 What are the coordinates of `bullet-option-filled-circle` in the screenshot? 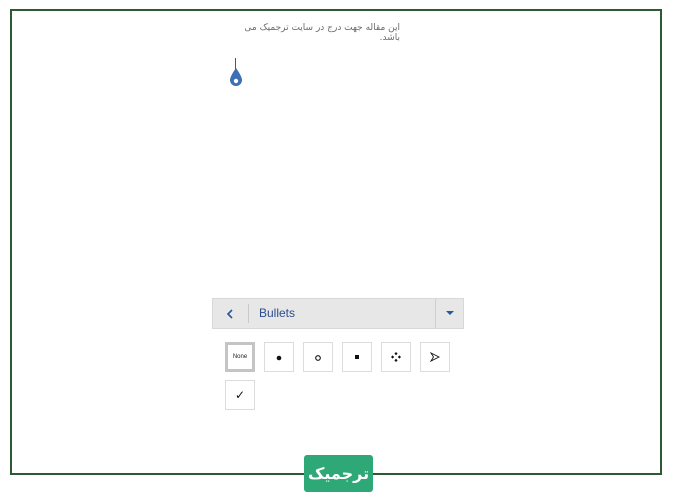 It's located at (279, 357).